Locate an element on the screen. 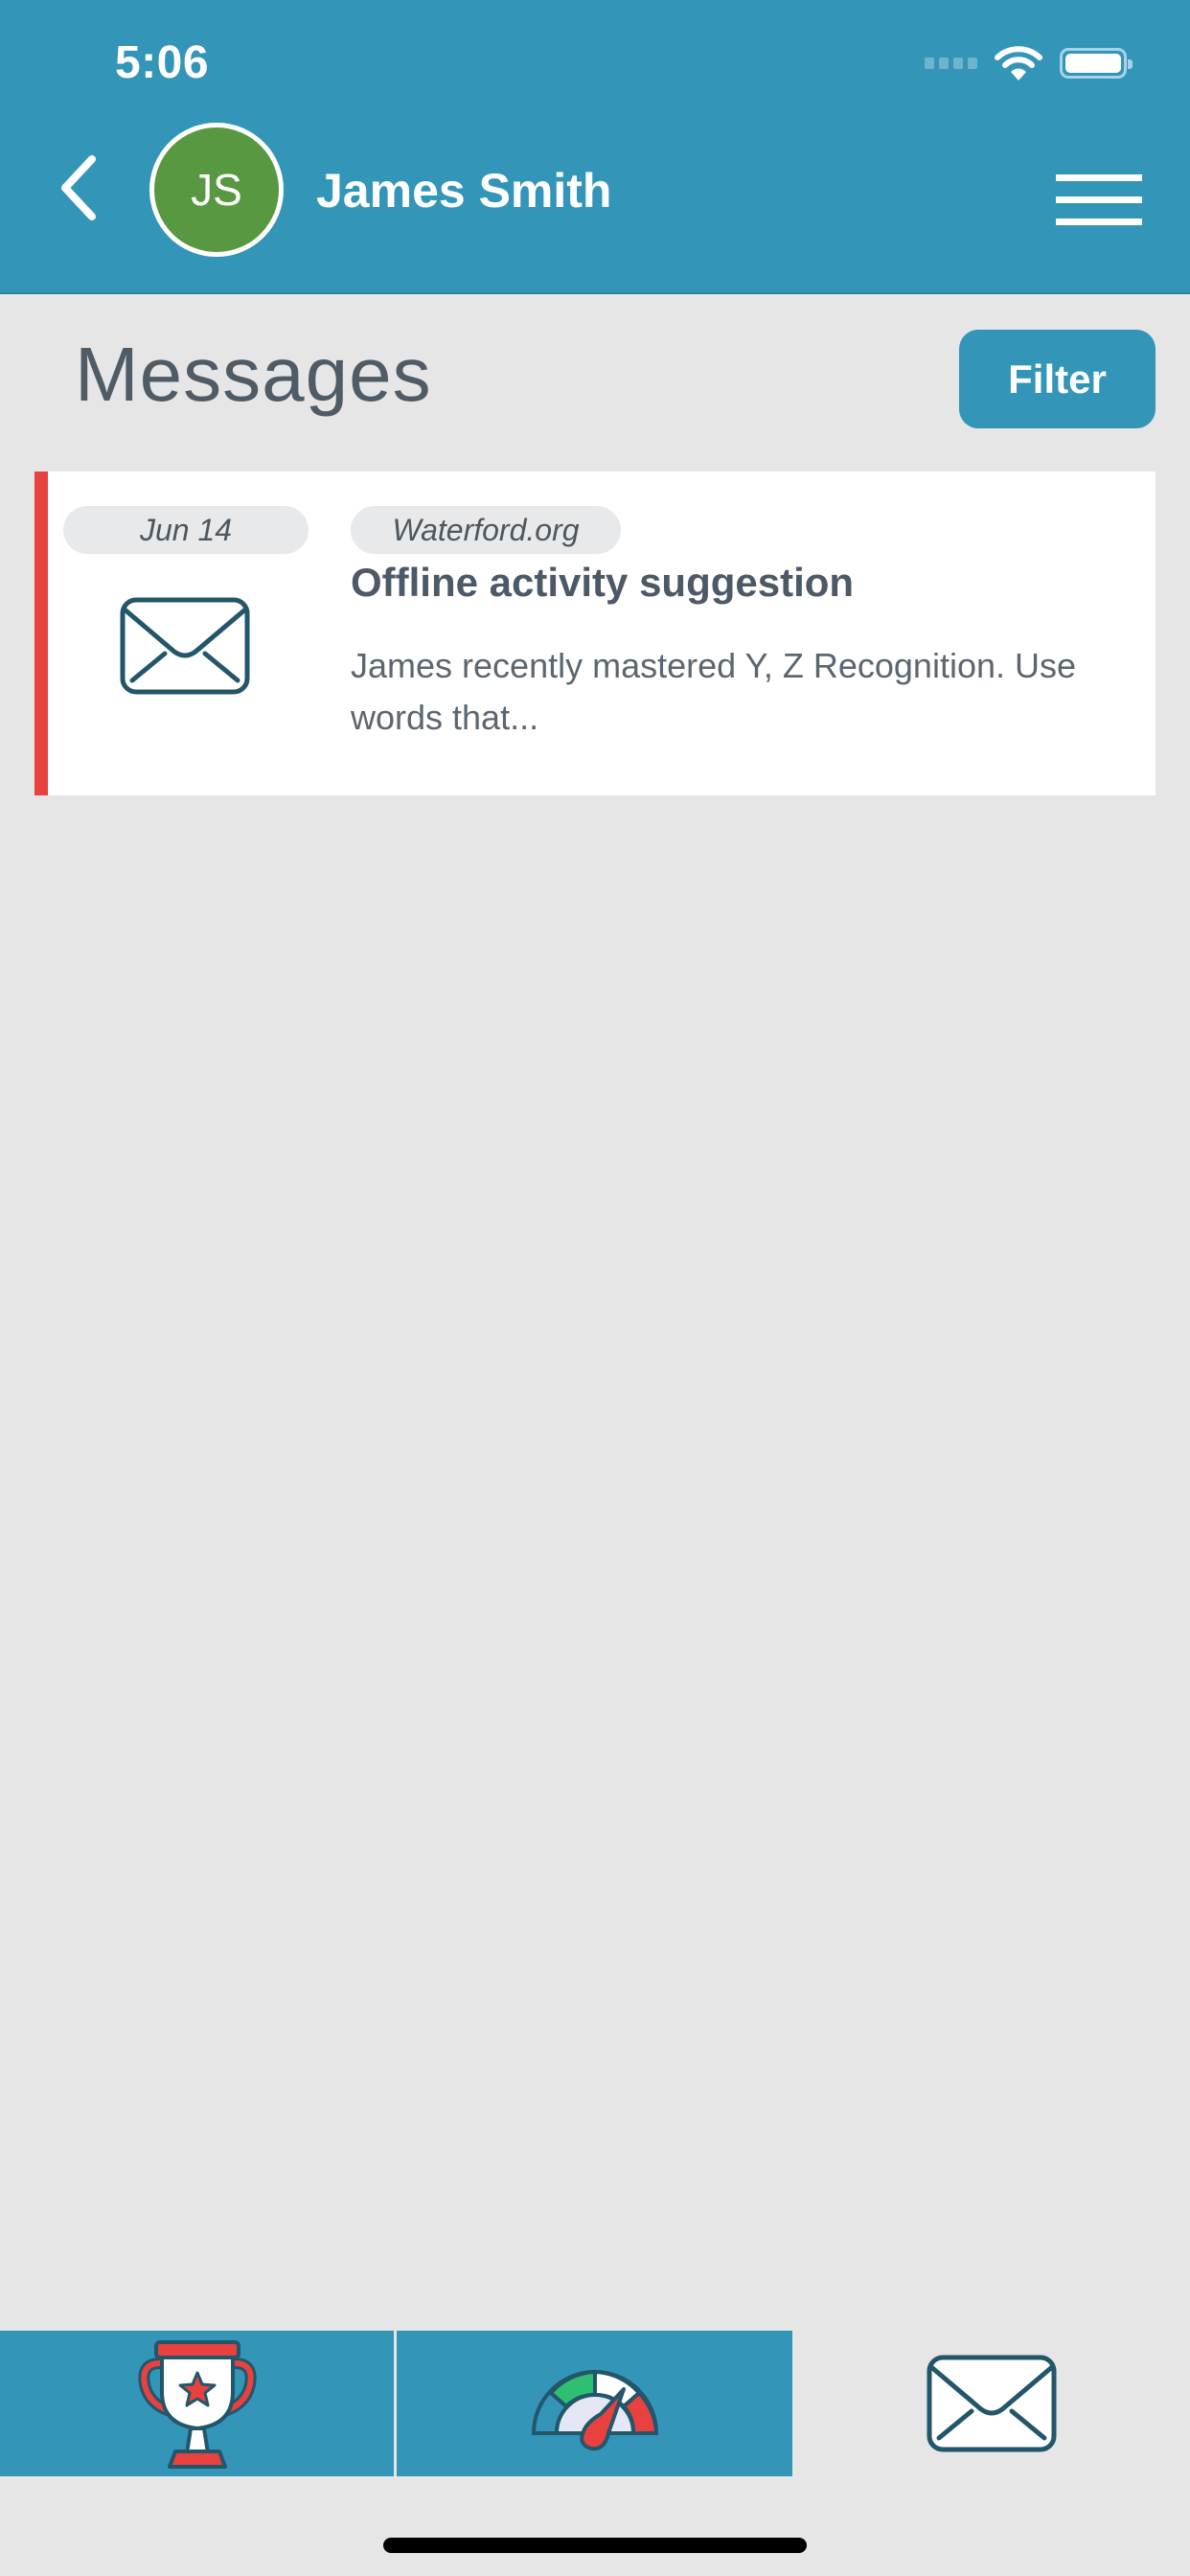 This screenshot has height=2576, width=1190. trophy-icon is located at coordinates (197, 2404).